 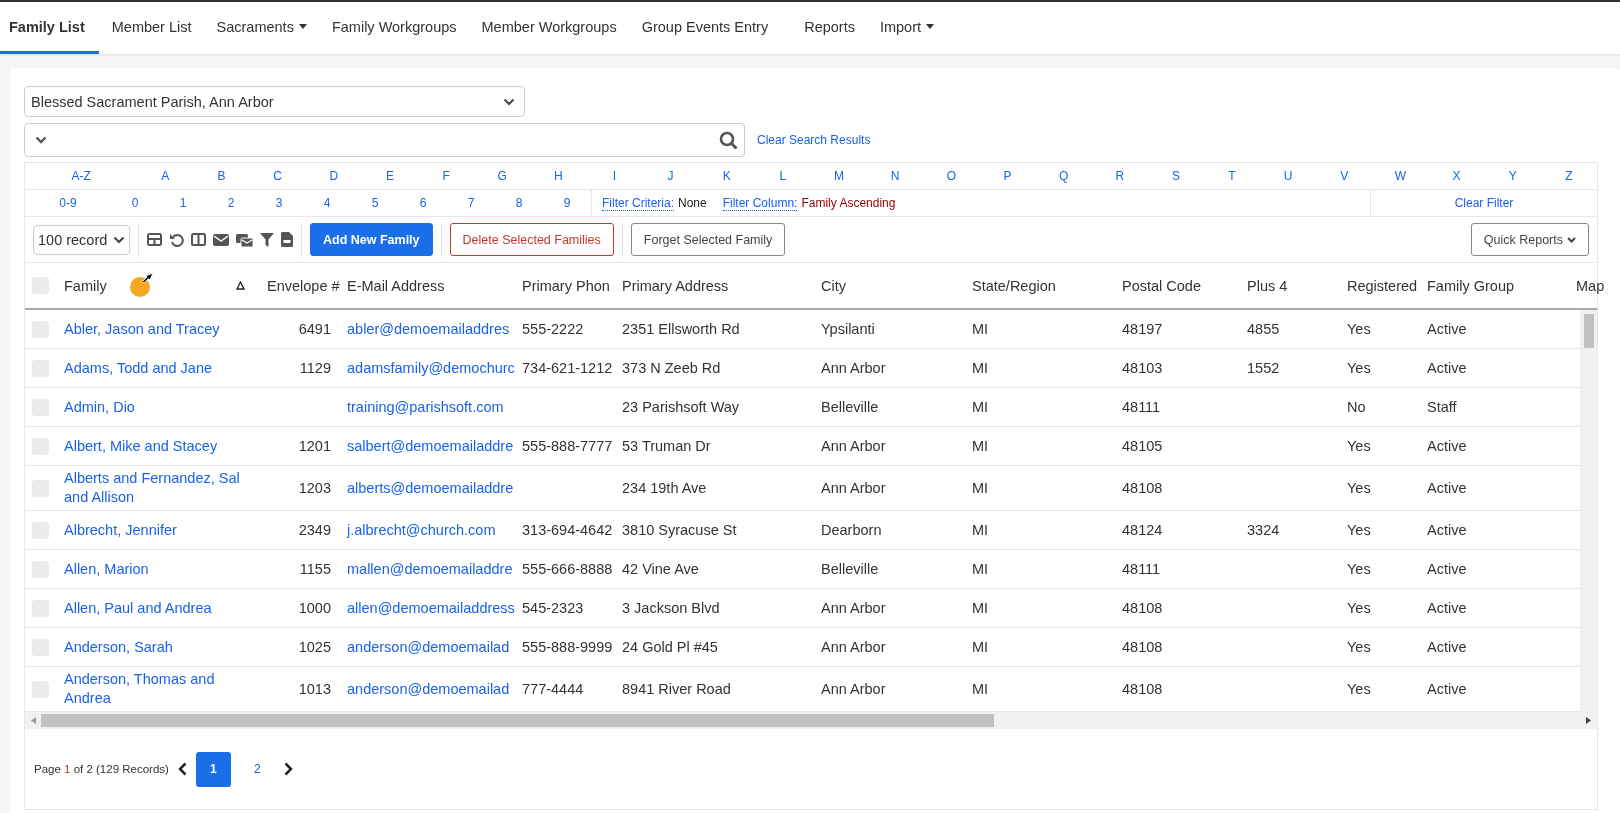 What do you see at coordinates (705, 28) in the screenshot?
I see `nav-tab: Group Events Entry` at bounding box center [705, 28].